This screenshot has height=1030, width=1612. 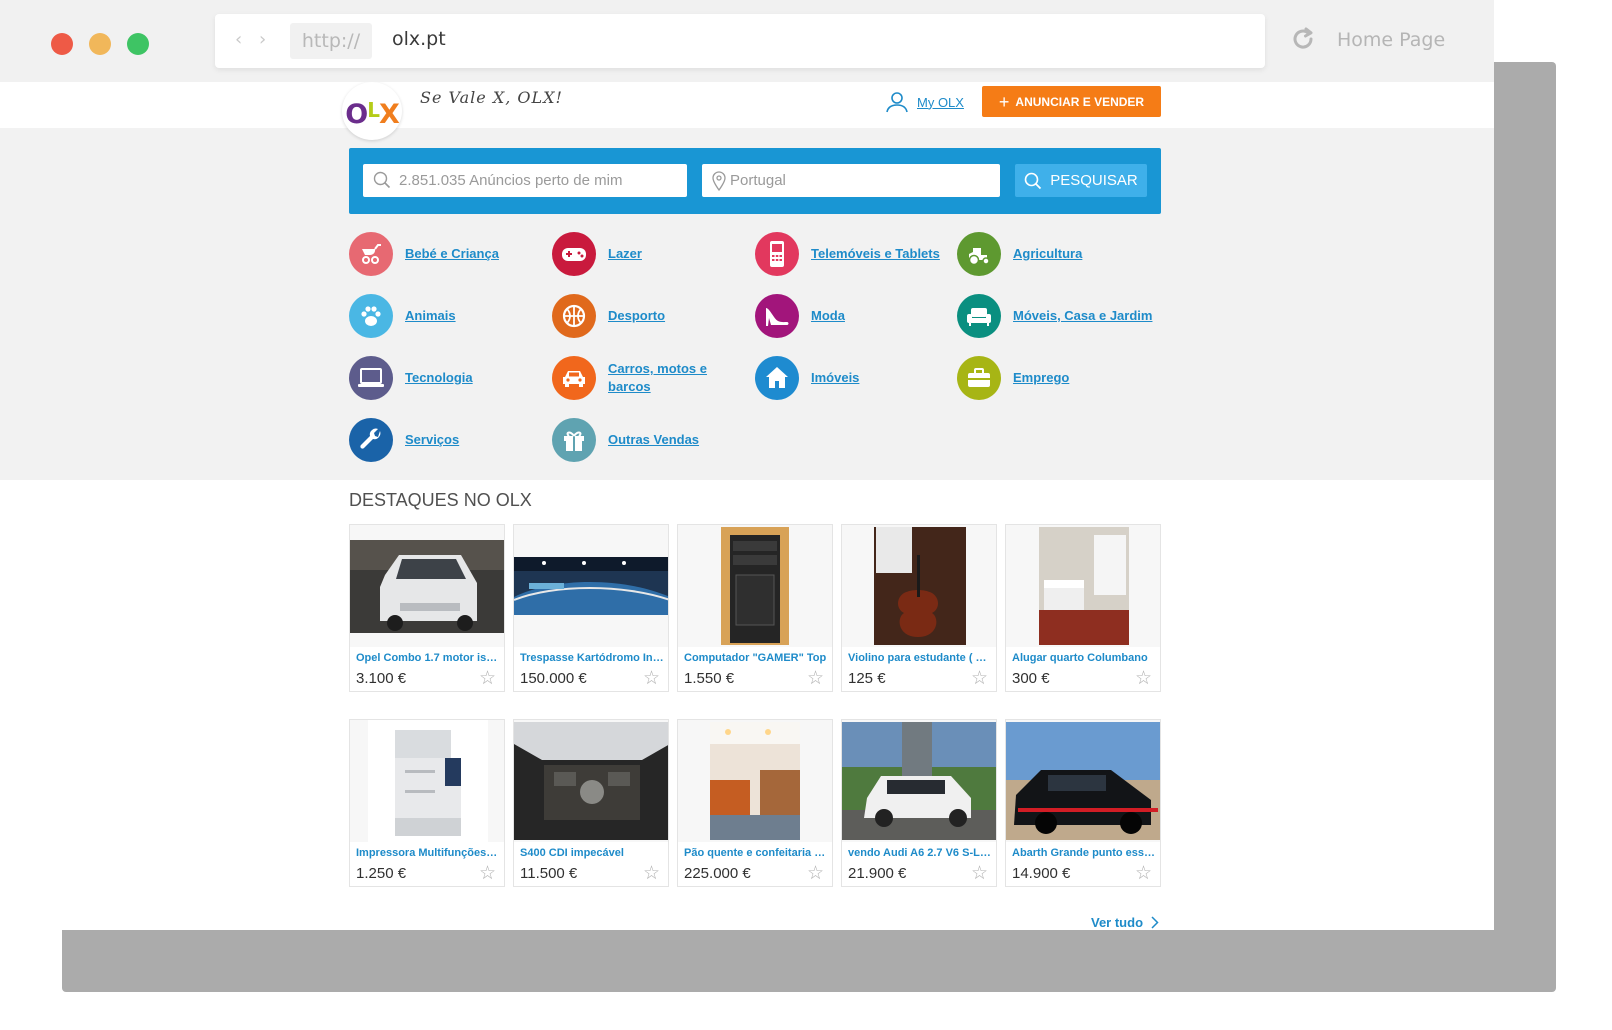 What do you see at coordinates (1125, 922) in the screenshot?
I see `see-all-link: Ver tudo` at bounding box center [1125, 922].